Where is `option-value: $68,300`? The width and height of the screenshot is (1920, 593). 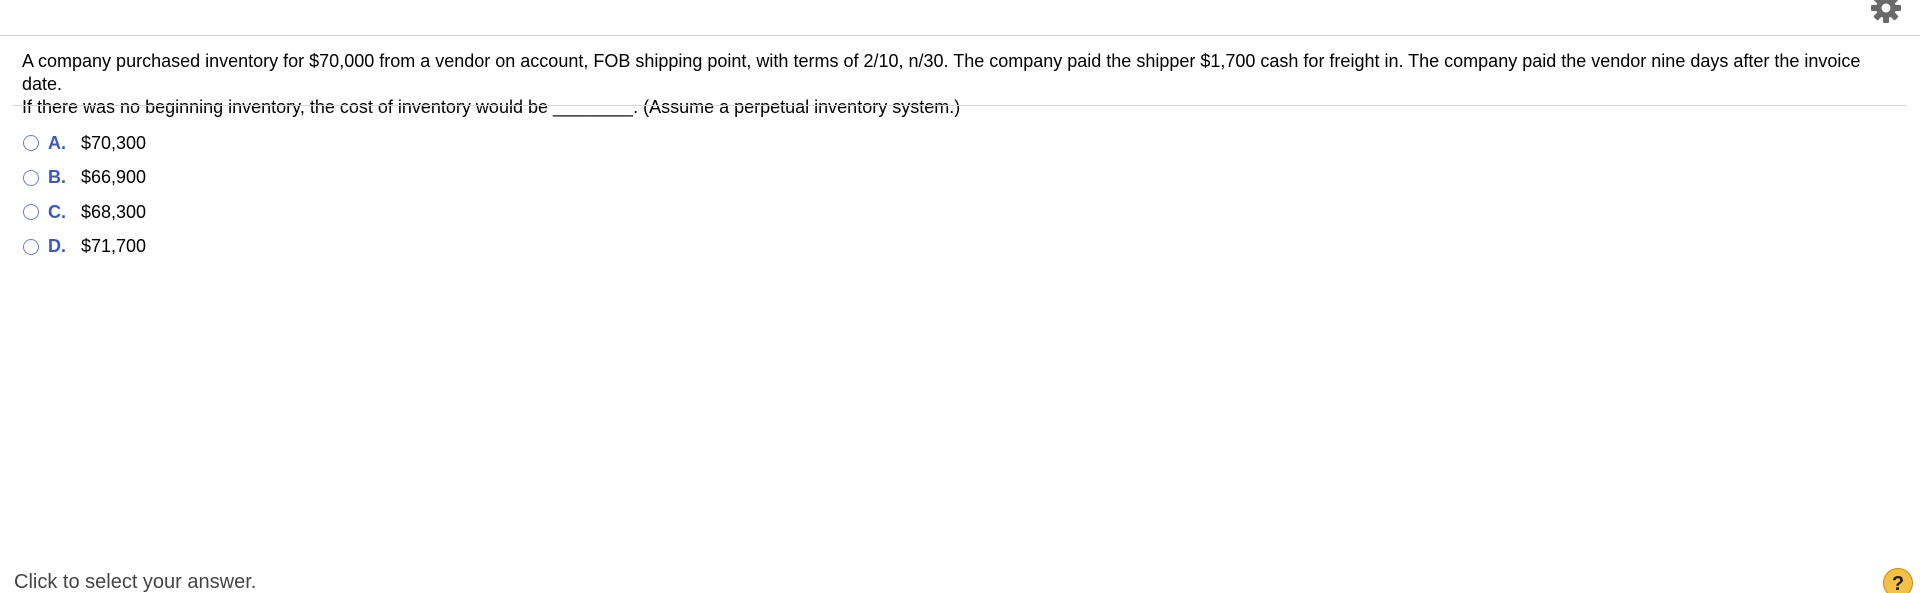
option-value: $68,300 is located at coordinates (114, 211).